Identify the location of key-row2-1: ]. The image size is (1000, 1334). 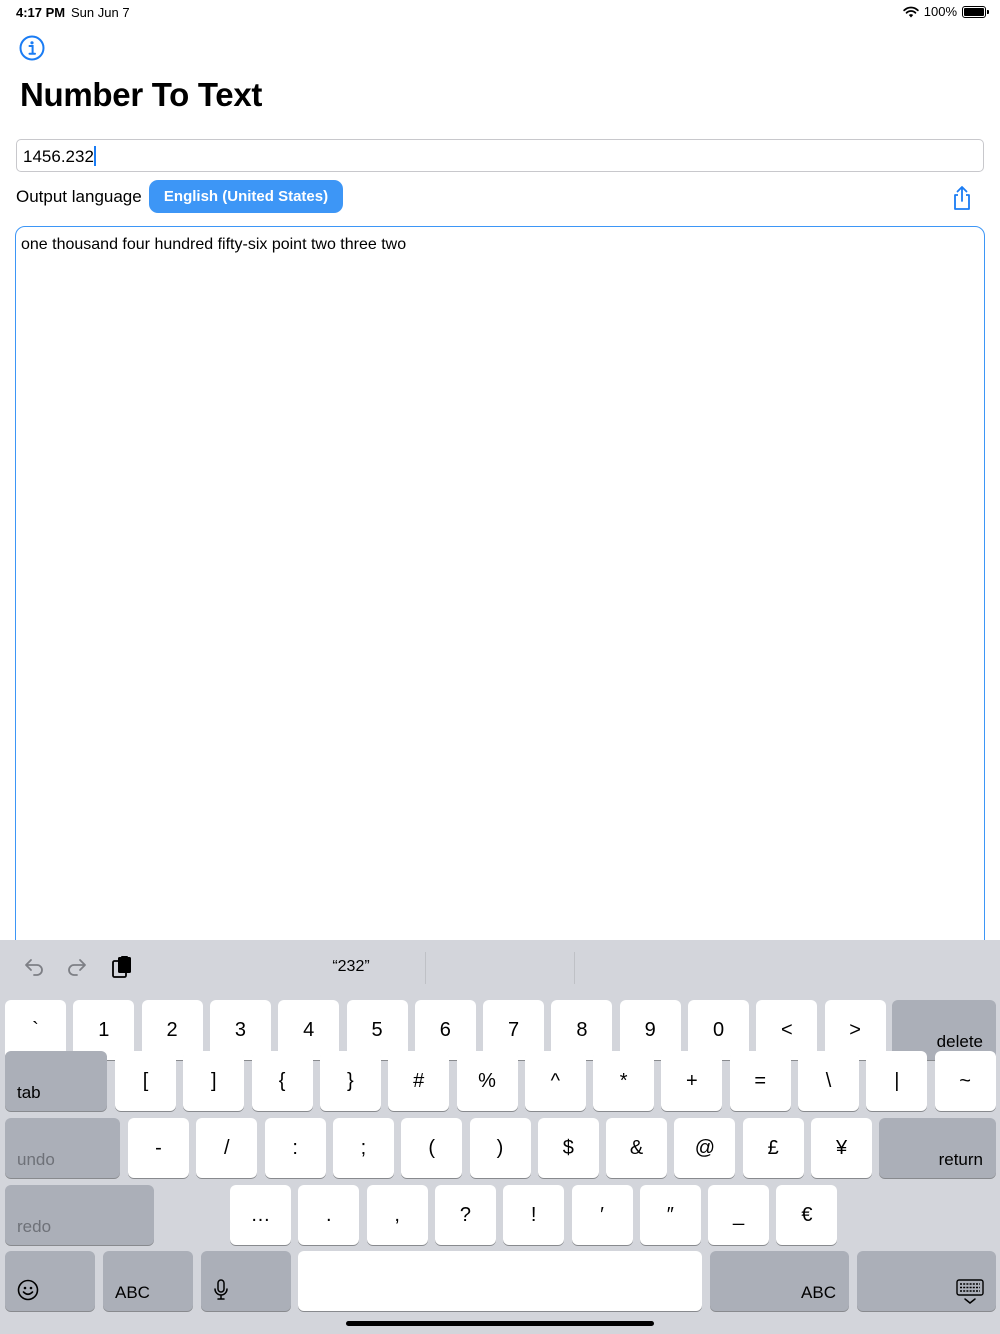
(214, 1081).